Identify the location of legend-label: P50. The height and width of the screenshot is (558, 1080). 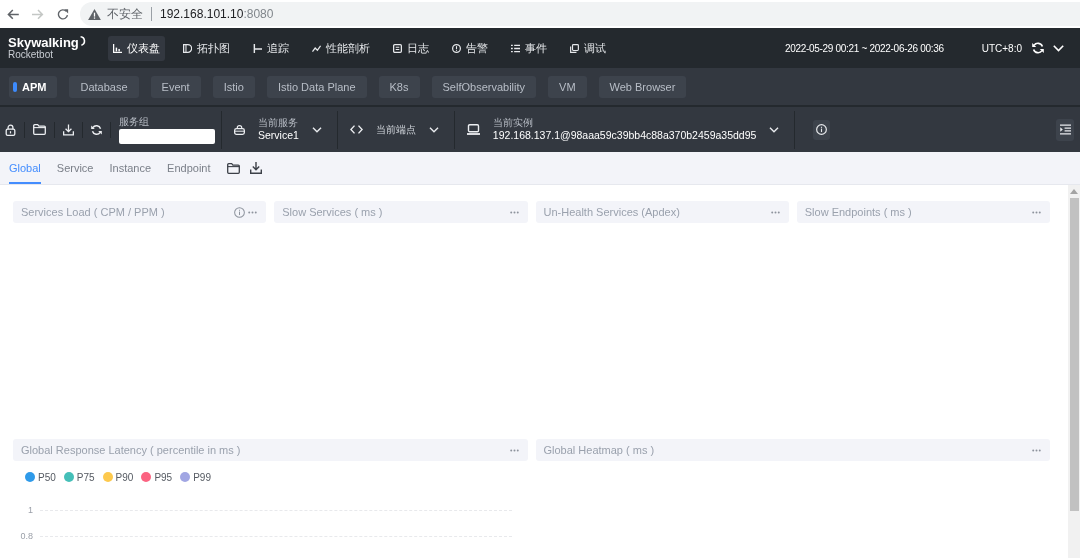
(47, 477).